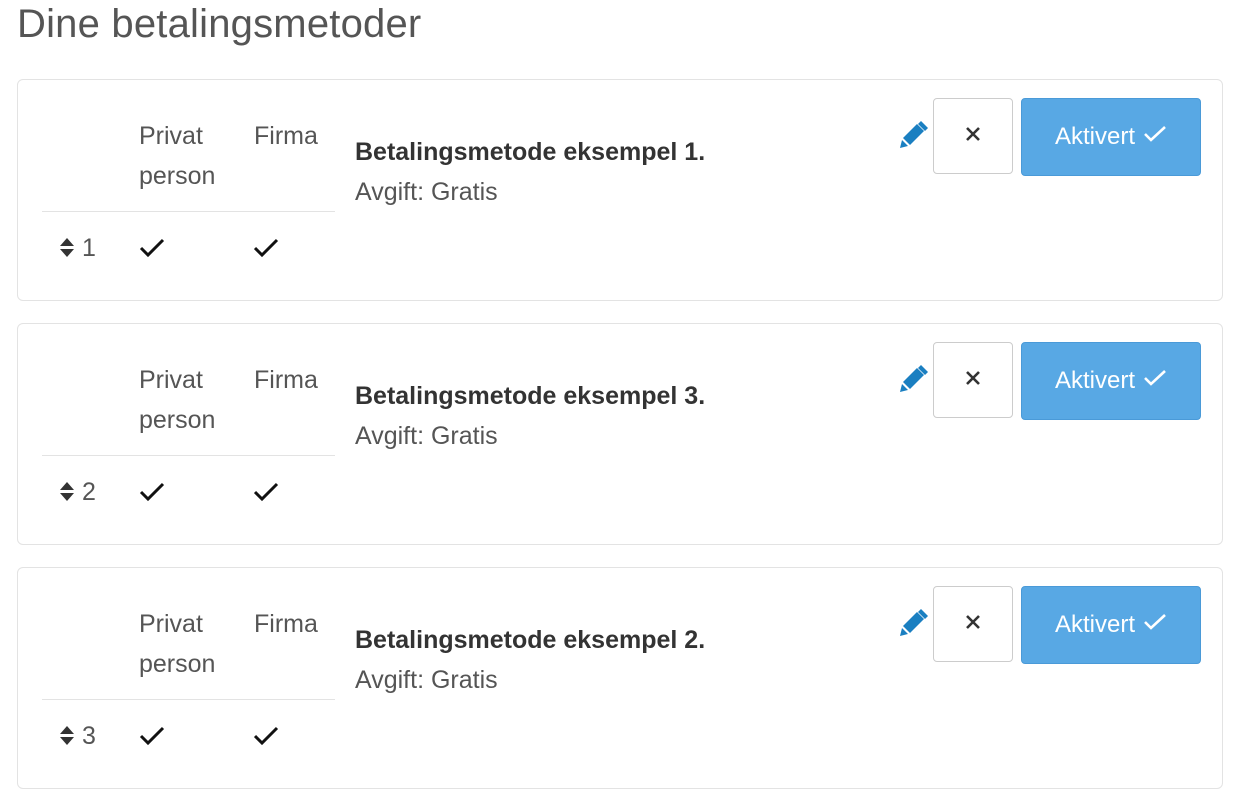 This screenshot has height=806, width=1244. Describe the element at coordinates (89, 736) in the screenshot. I see `order-number: 3` at that location.